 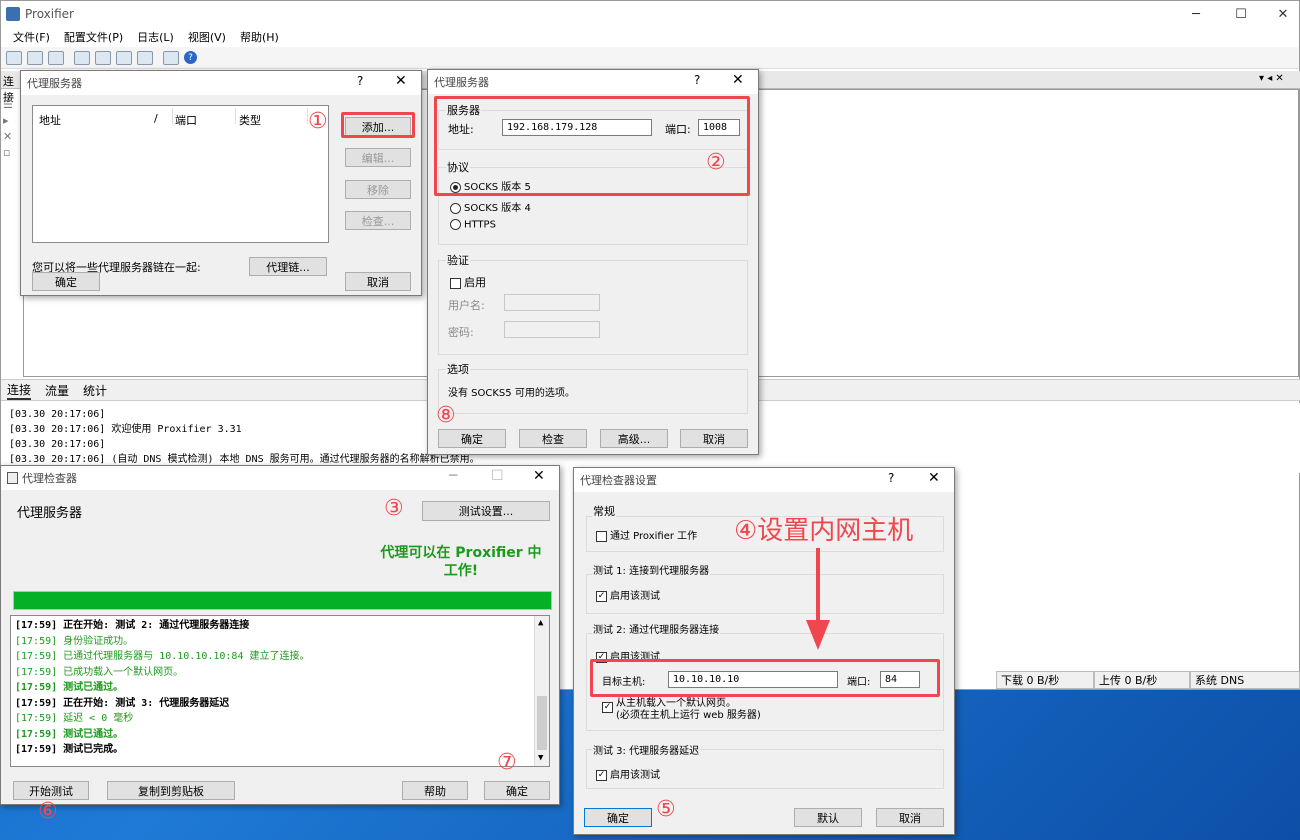 I want to click on checker-icon, so click(x=12, y=478).